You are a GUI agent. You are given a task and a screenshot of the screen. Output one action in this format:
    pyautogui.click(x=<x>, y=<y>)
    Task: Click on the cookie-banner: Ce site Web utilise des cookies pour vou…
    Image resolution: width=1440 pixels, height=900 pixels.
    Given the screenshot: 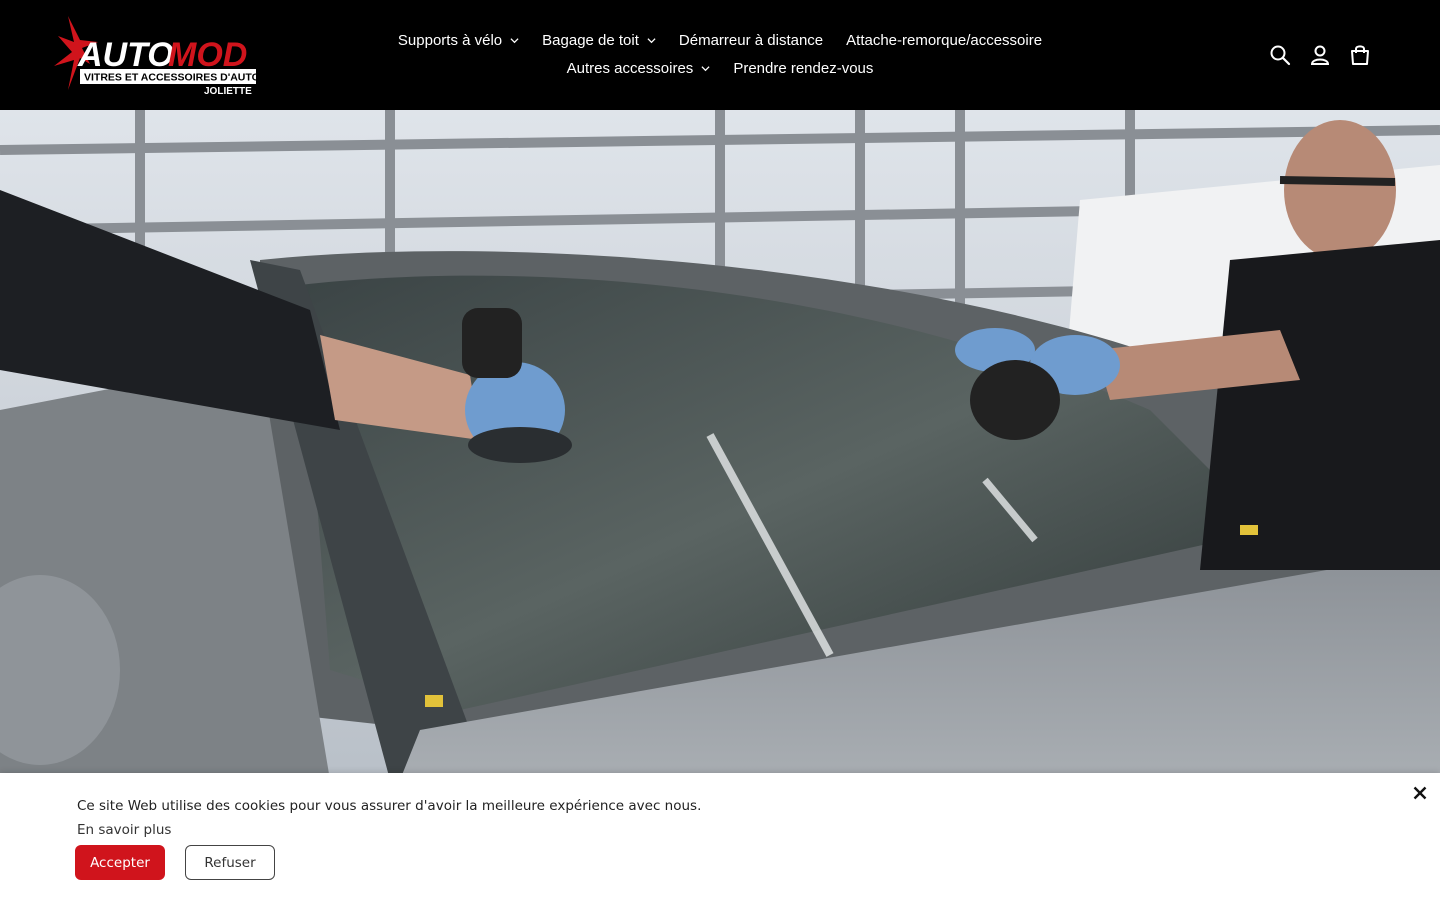 What is the action you would take?
    pyautogui.click(x=720, y=836)
    